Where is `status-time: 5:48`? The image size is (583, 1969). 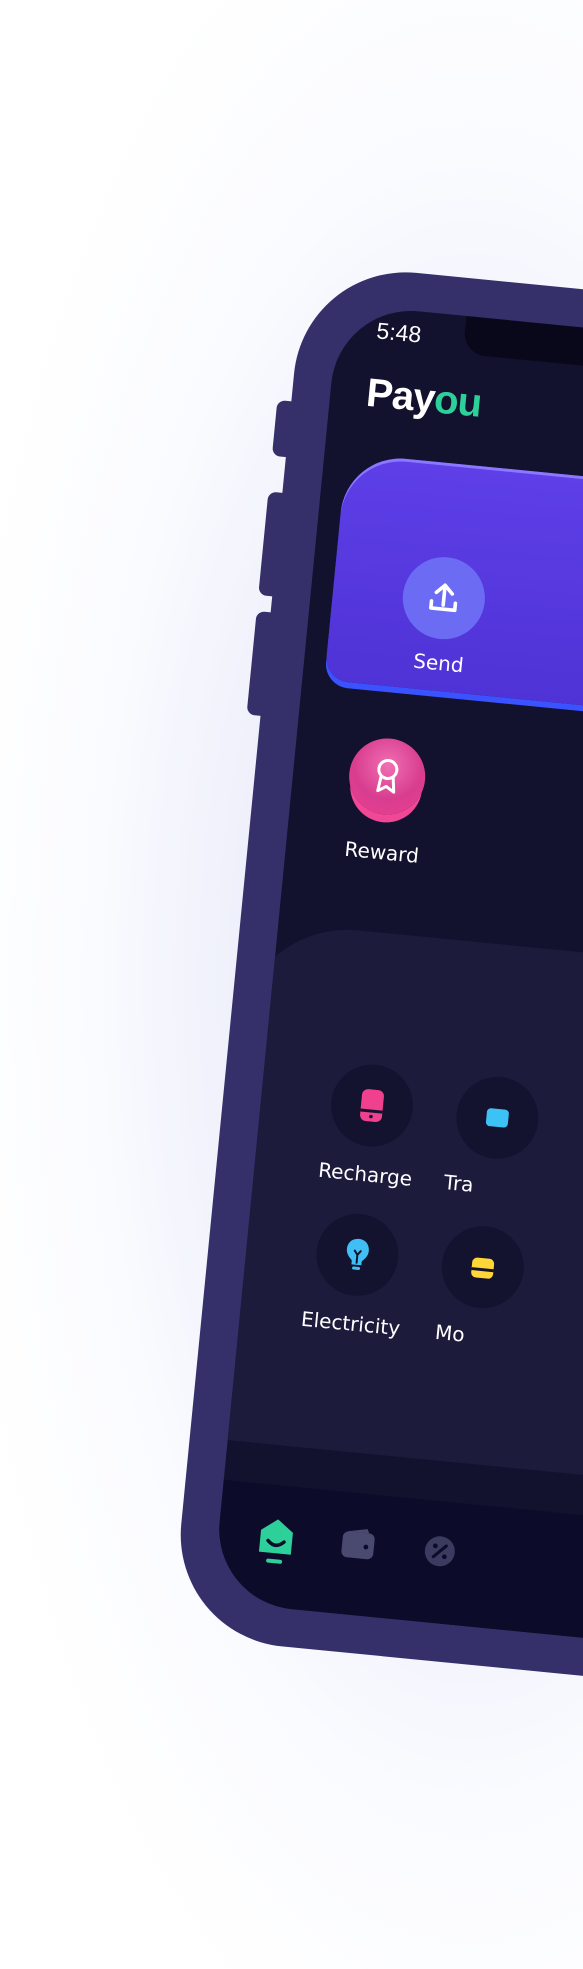 status-time: 5:48 is located at coordinates (399, 332).